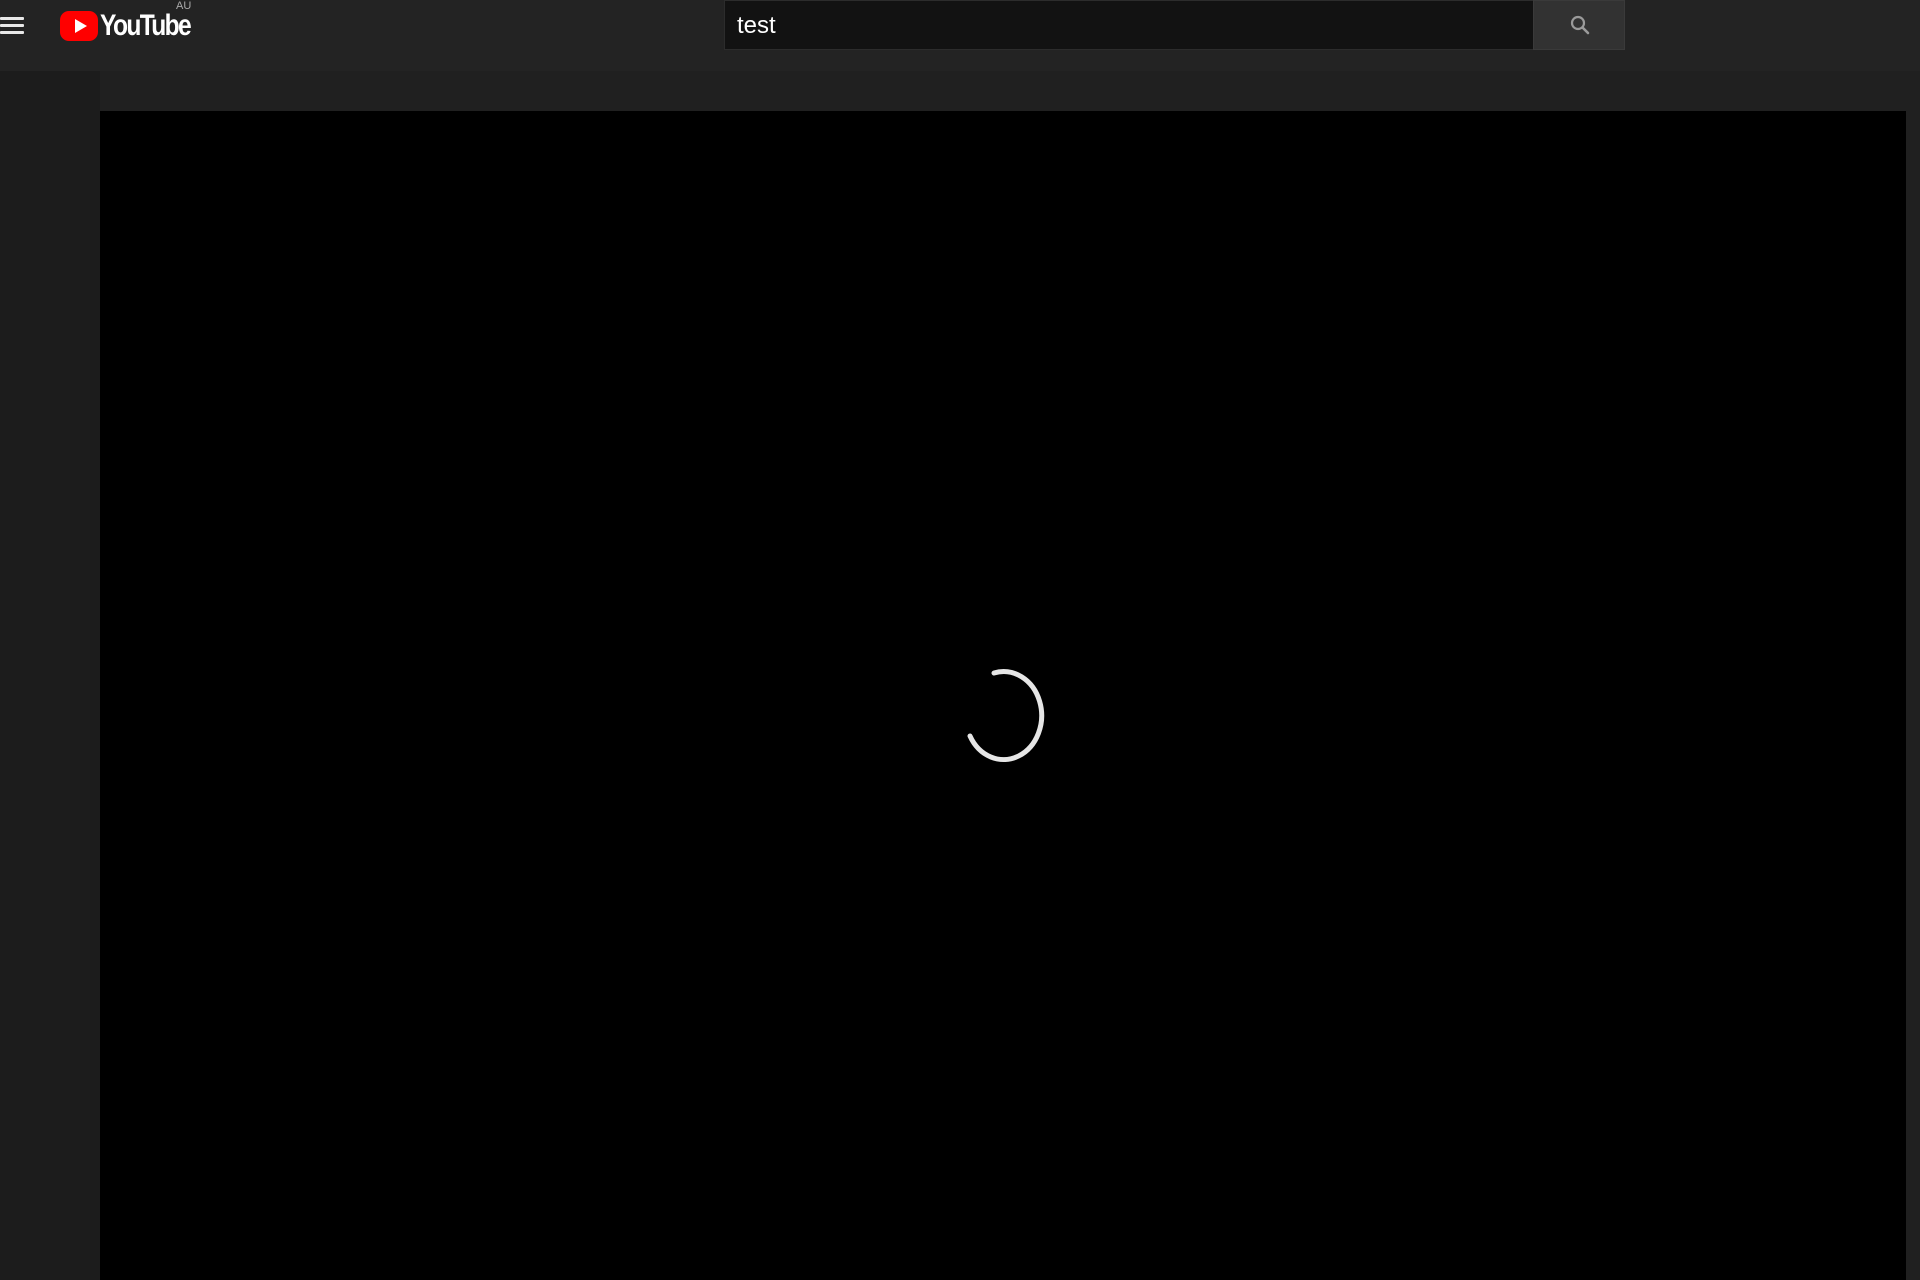 Image resolution: width=1920 pixels, height=1280 pixels. What do you see at coordinates (50, 675) in the screenshot?
I see `left-sidebar` at bounding box center [50, 675].